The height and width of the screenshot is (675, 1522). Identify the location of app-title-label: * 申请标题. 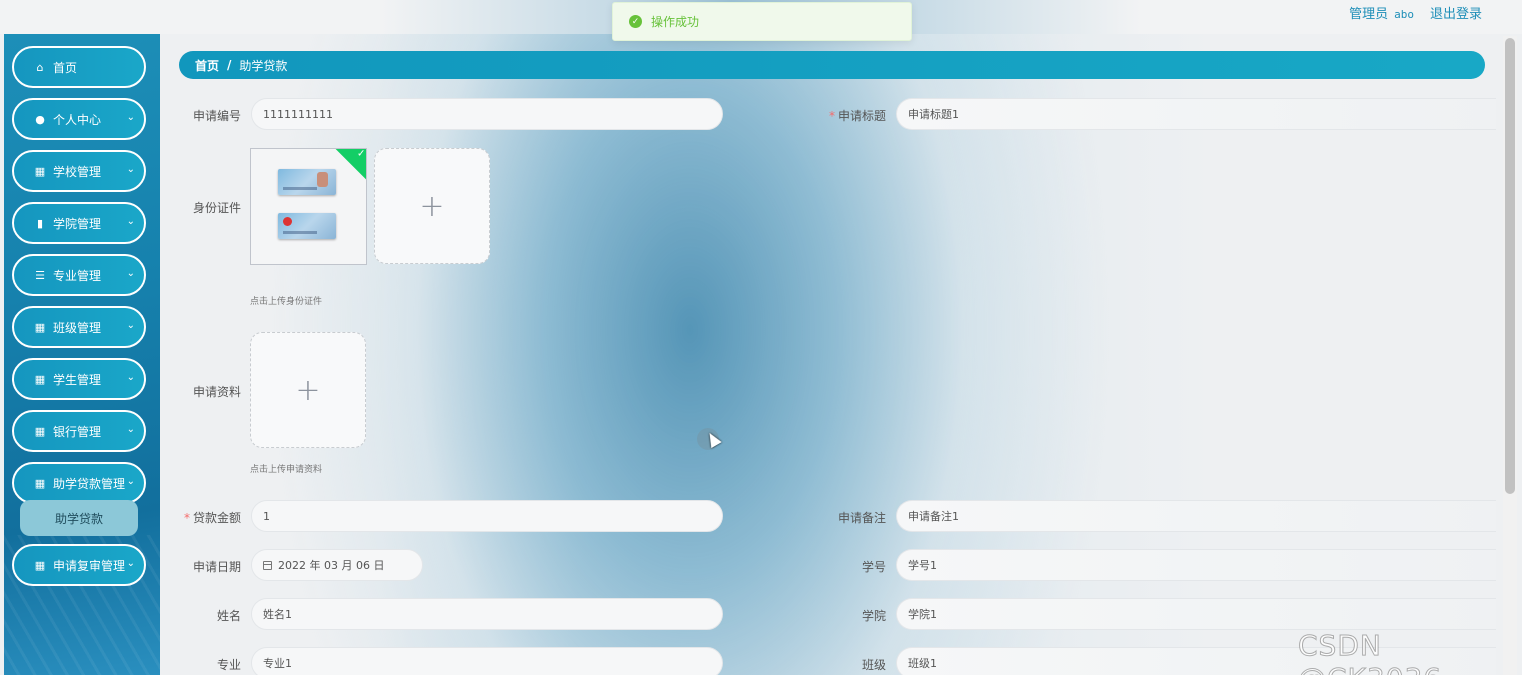
(857, 116).